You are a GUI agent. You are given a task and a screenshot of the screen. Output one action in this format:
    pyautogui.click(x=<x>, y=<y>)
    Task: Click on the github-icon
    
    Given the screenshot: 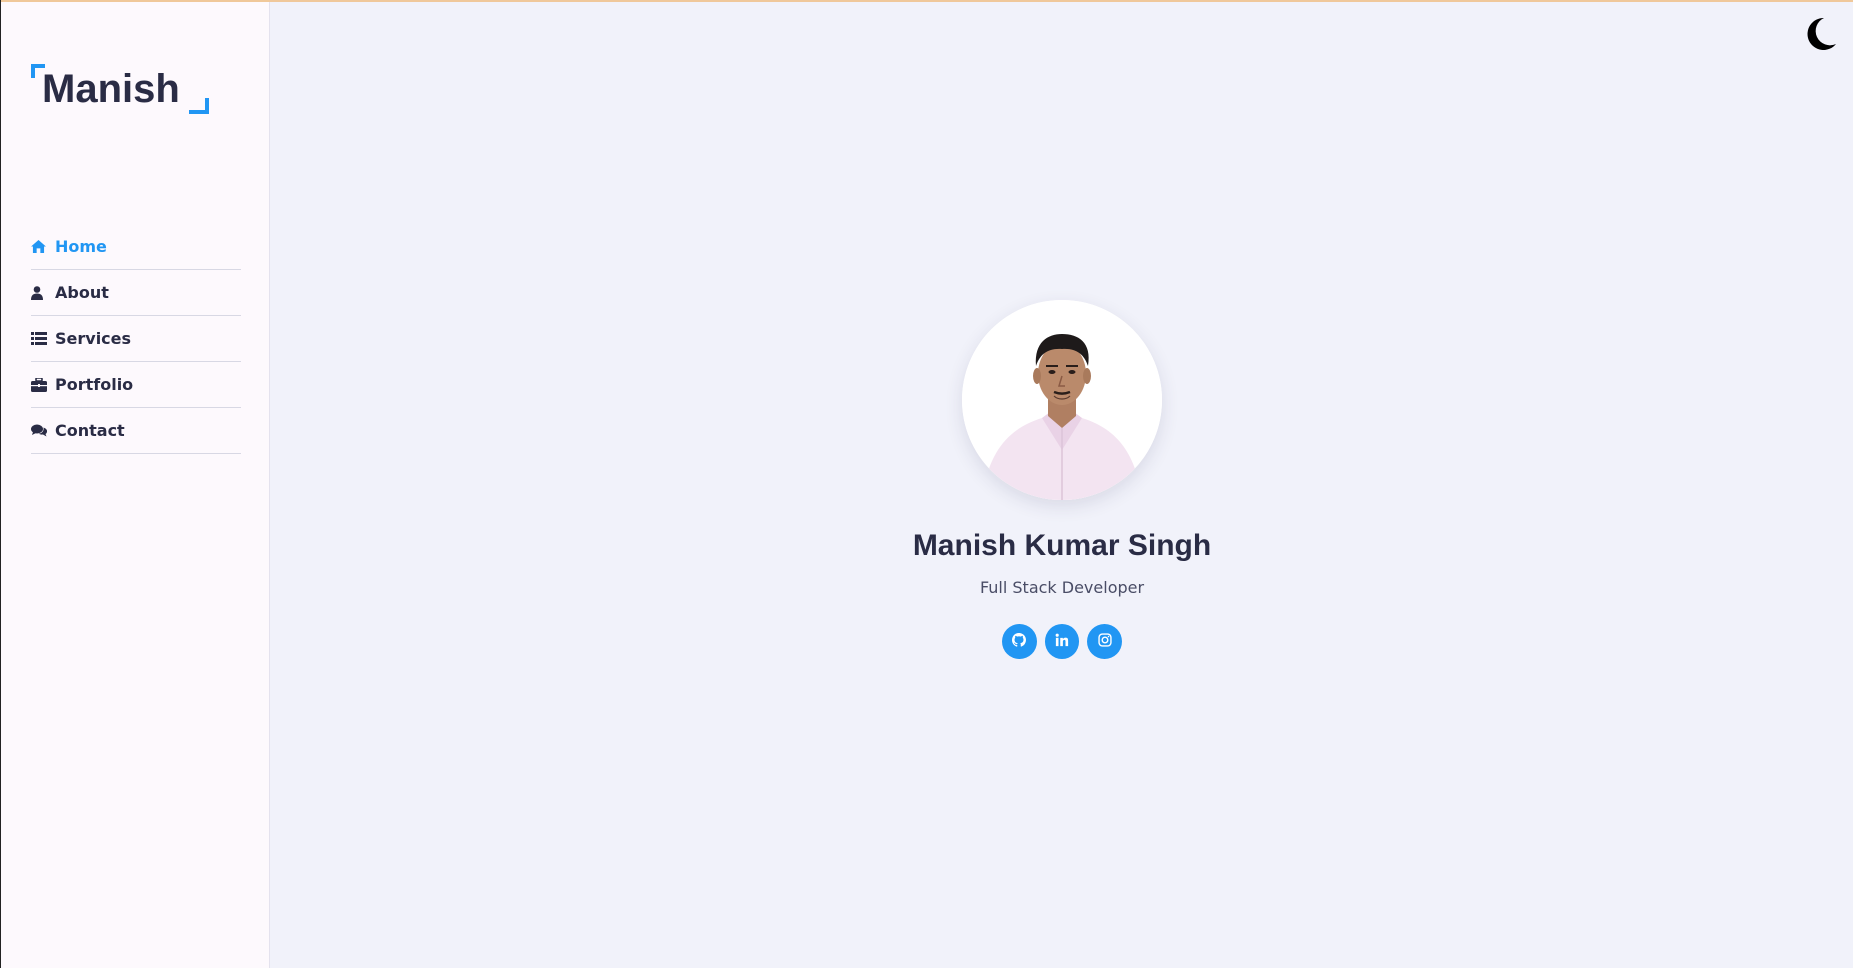 What is the action you would take?
    pyautogui.click(x=1019, y=641)
    